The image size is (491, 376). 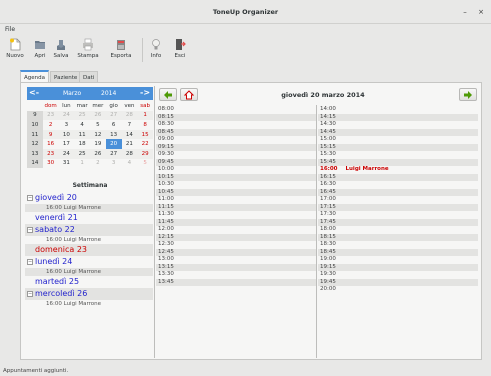 What do you see at coordinates (236, 267) in the screenshot?
I see `time-slot: 13:15` at bounding box center [236, 267].